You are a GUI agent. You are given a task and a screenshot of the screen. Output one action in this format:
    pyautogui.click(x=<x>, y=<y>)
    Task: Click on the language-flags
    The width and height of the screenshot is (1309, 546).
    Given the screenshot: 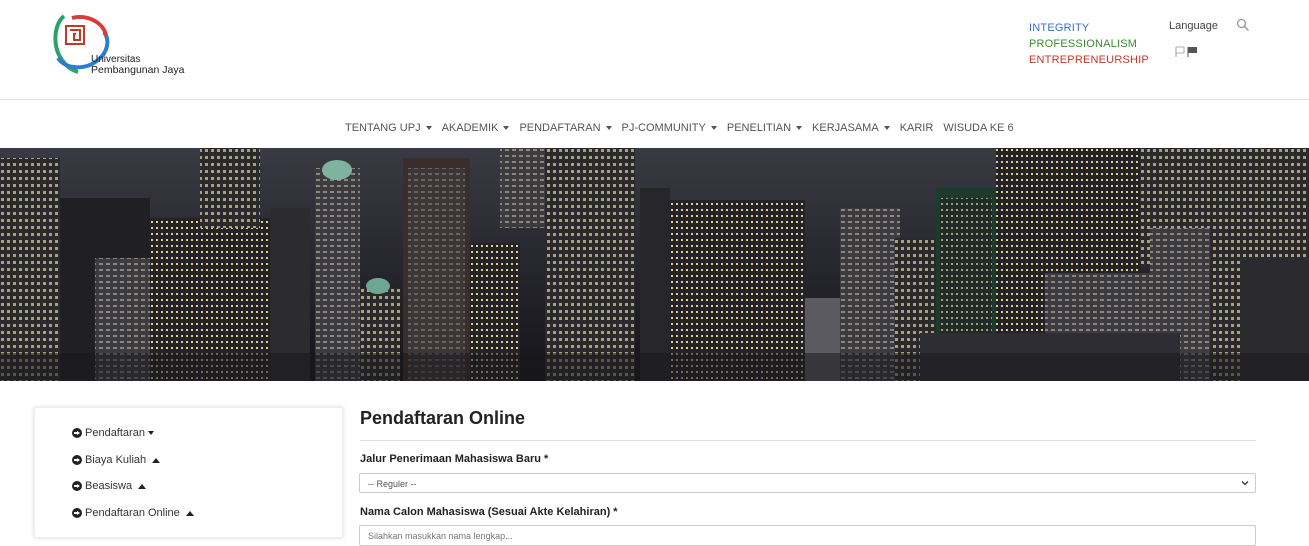 What is the action you would take?
    pyautogui.click(x=1187, y=51)
    